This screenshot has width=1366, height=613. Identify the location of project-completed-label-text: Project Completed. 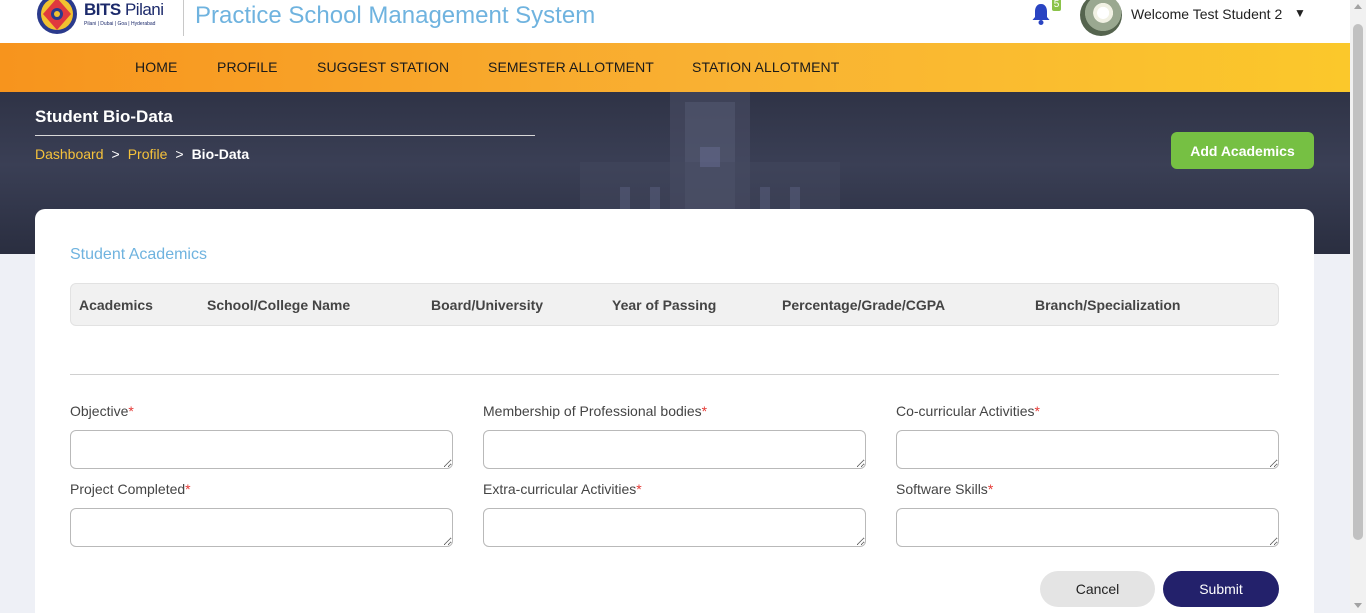
(128, 489).